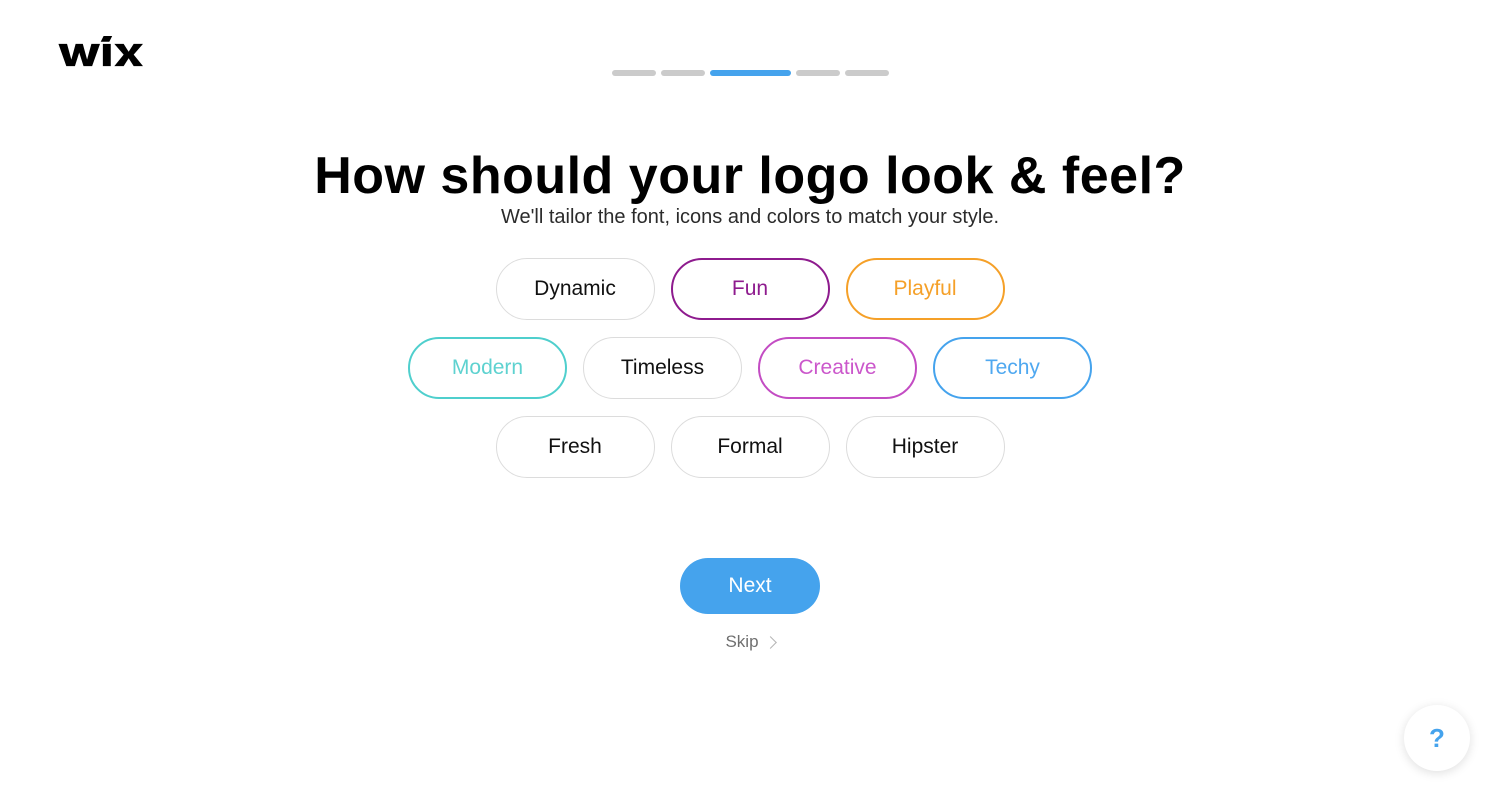 Image resolution: width=1500 pixels, height=802 pixels. I want to click on style-option-techy: Techy, so click(1012, 368).